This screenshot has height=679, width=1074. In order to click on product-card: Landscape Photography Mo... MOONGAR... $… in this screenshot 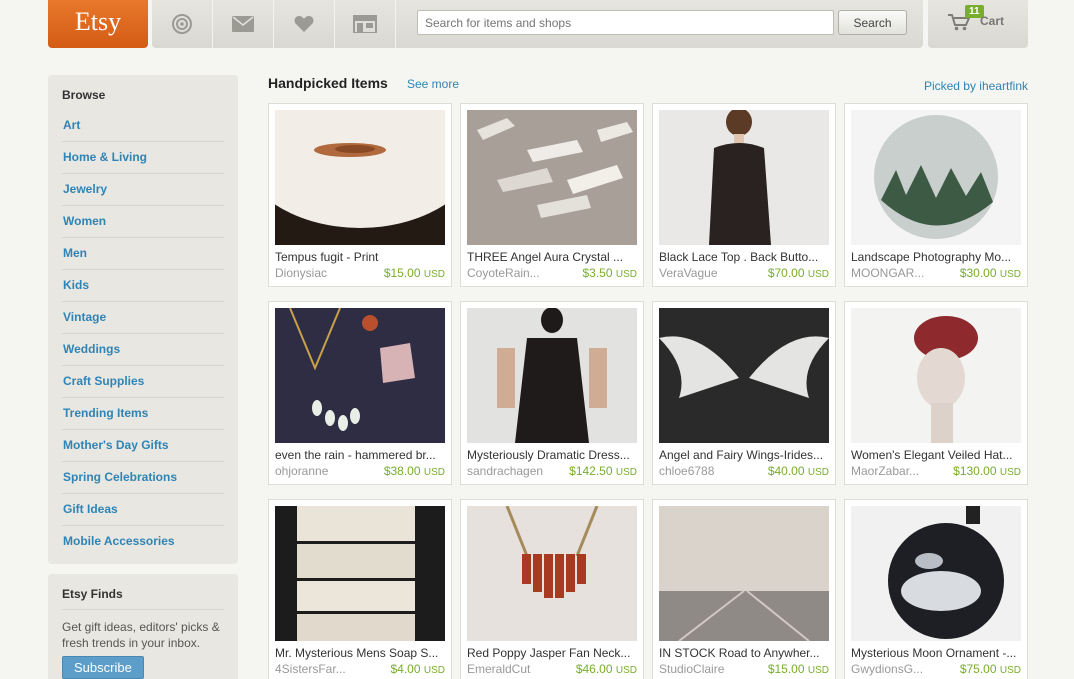, I will do `click(936, 195)`.